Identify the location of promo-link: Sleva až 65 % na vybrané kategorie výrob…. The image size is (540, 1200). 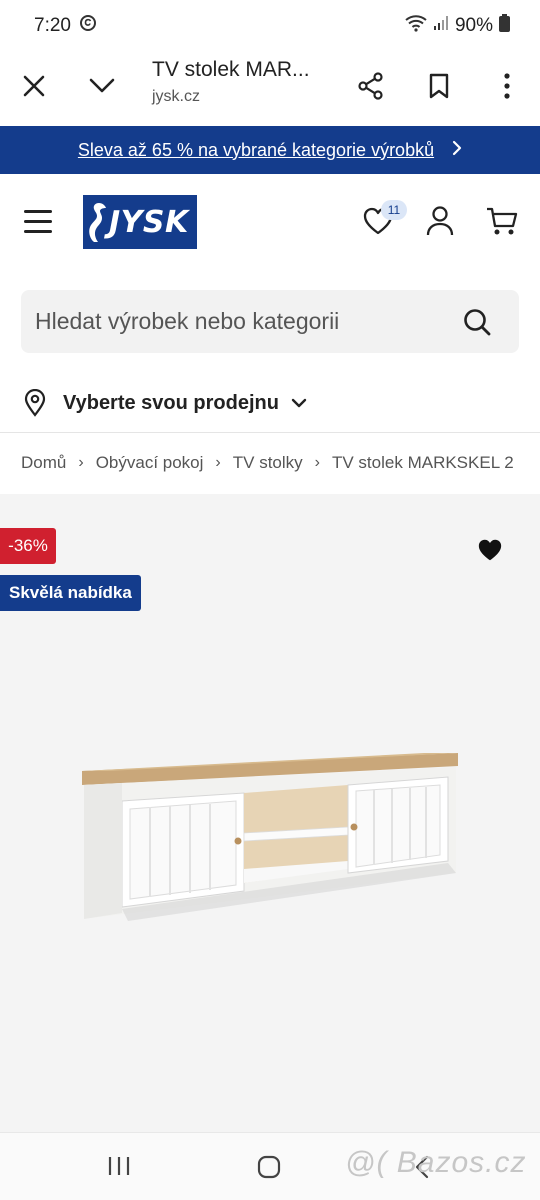
(256, 150).